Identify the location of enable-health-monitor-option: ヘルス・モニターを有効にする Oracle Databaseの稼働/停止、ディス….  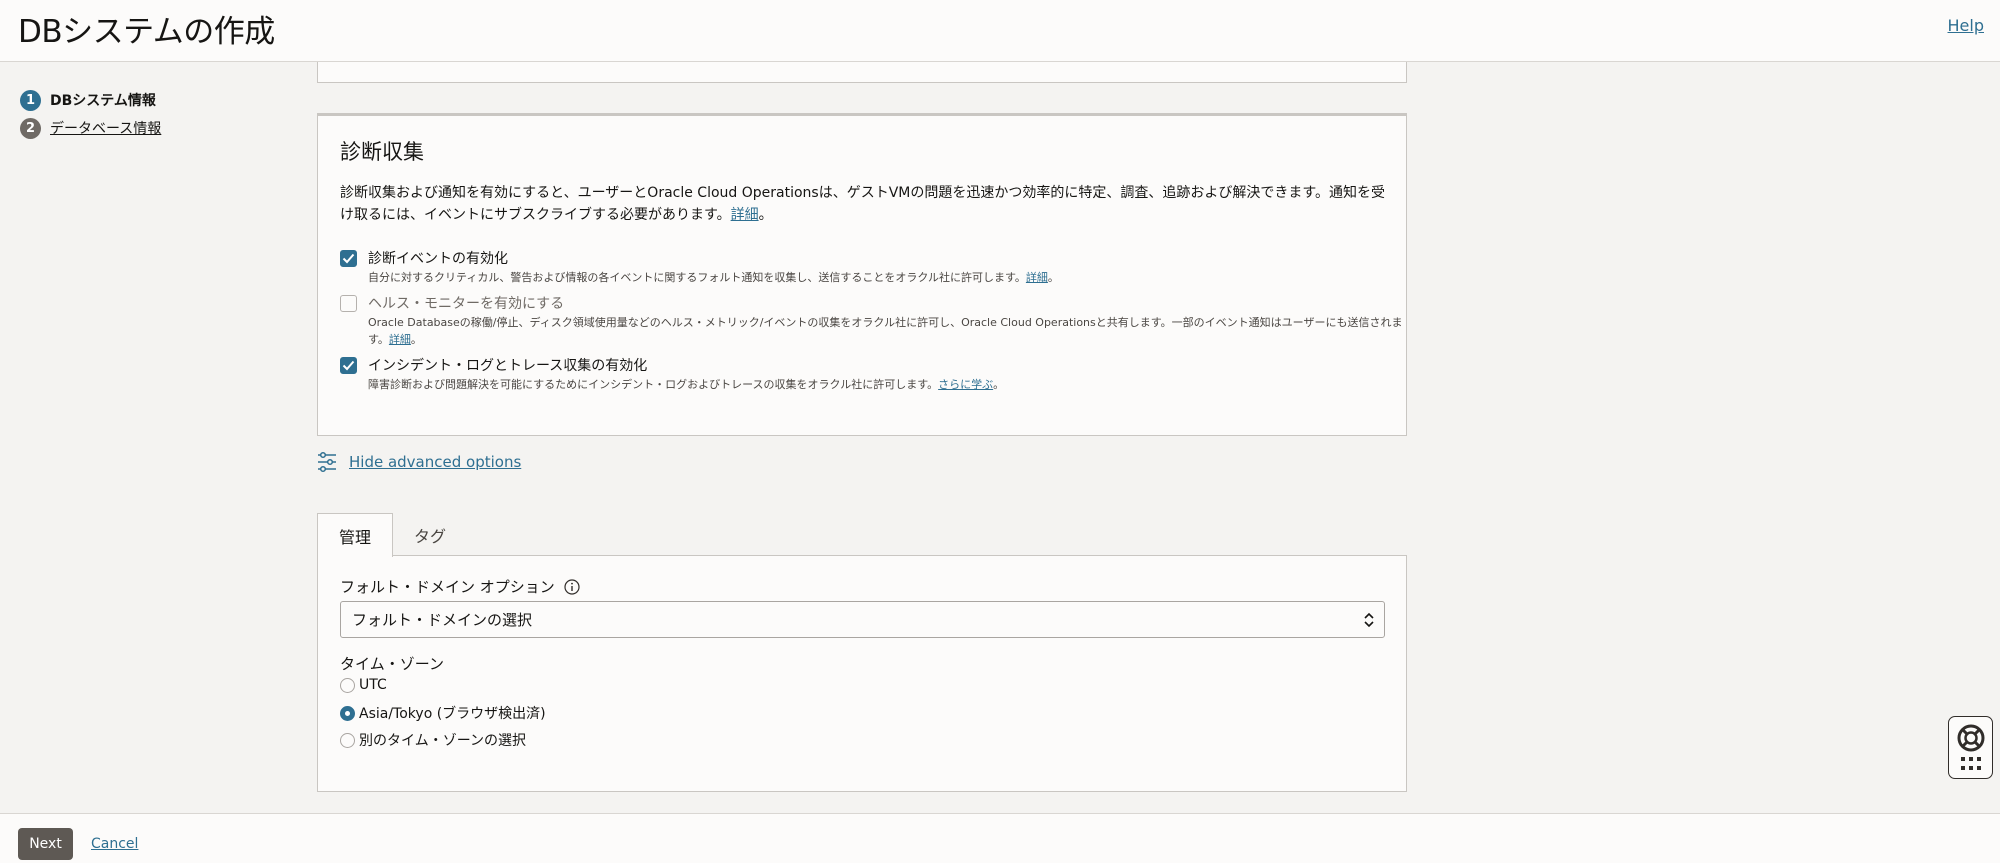
(874, 321).